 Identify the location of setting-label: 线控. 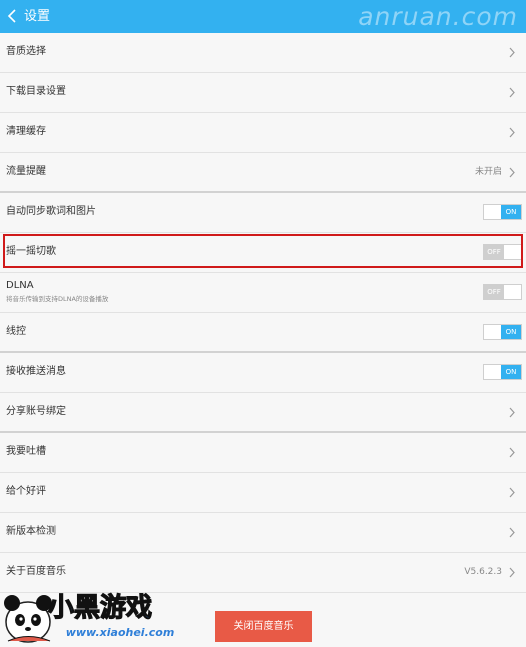
(16, 331).